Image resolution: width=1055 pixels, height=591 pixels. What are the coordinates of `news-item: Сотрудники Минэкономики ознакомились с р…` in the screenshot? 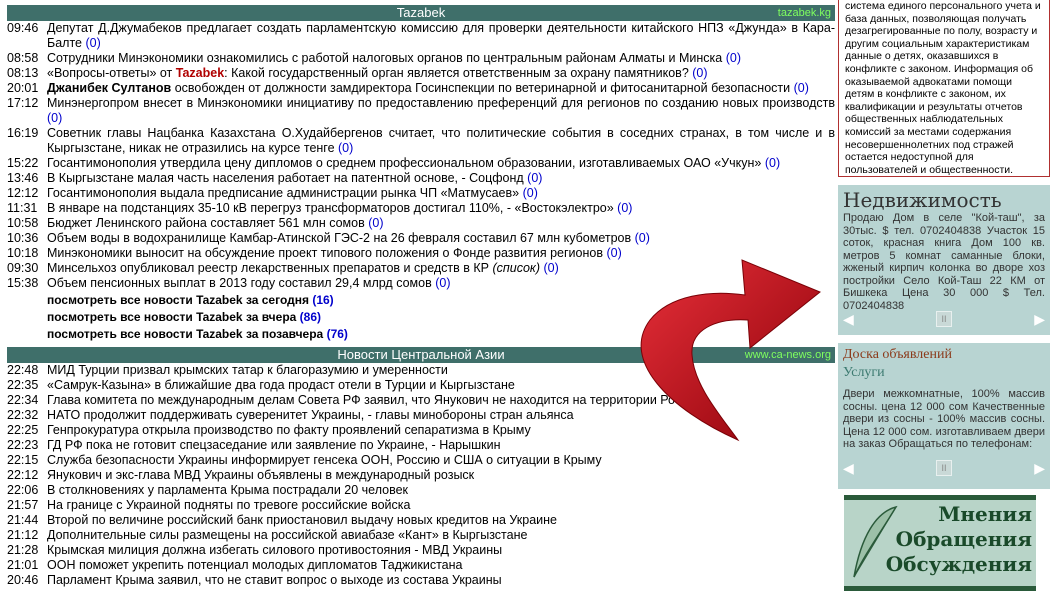 It's located at (441, 58).